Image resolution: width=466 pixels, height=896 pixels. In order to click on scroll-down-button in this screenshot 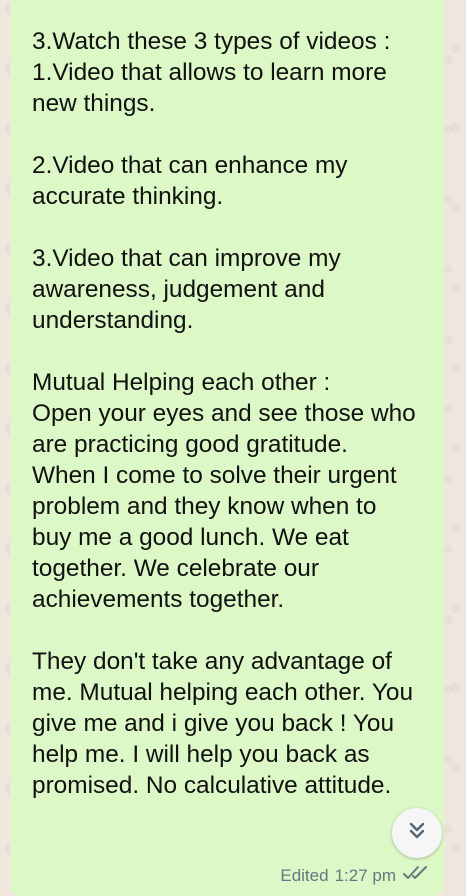, I will do `click(417, 833)`.